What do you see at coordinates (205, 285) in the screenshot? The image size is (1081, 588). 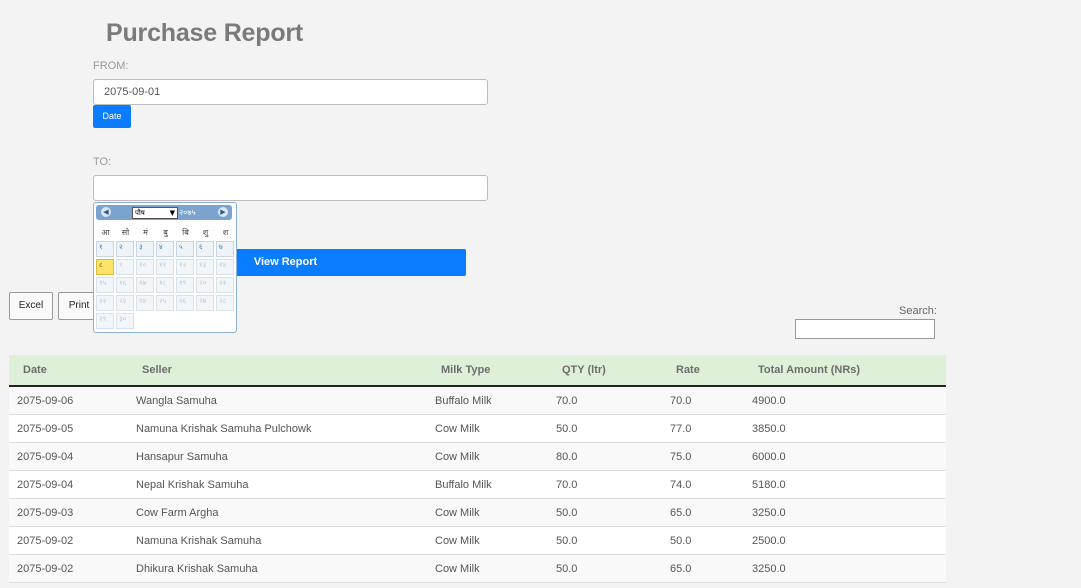 I see `calendar-day: २०` at bounding box center [205, 285].